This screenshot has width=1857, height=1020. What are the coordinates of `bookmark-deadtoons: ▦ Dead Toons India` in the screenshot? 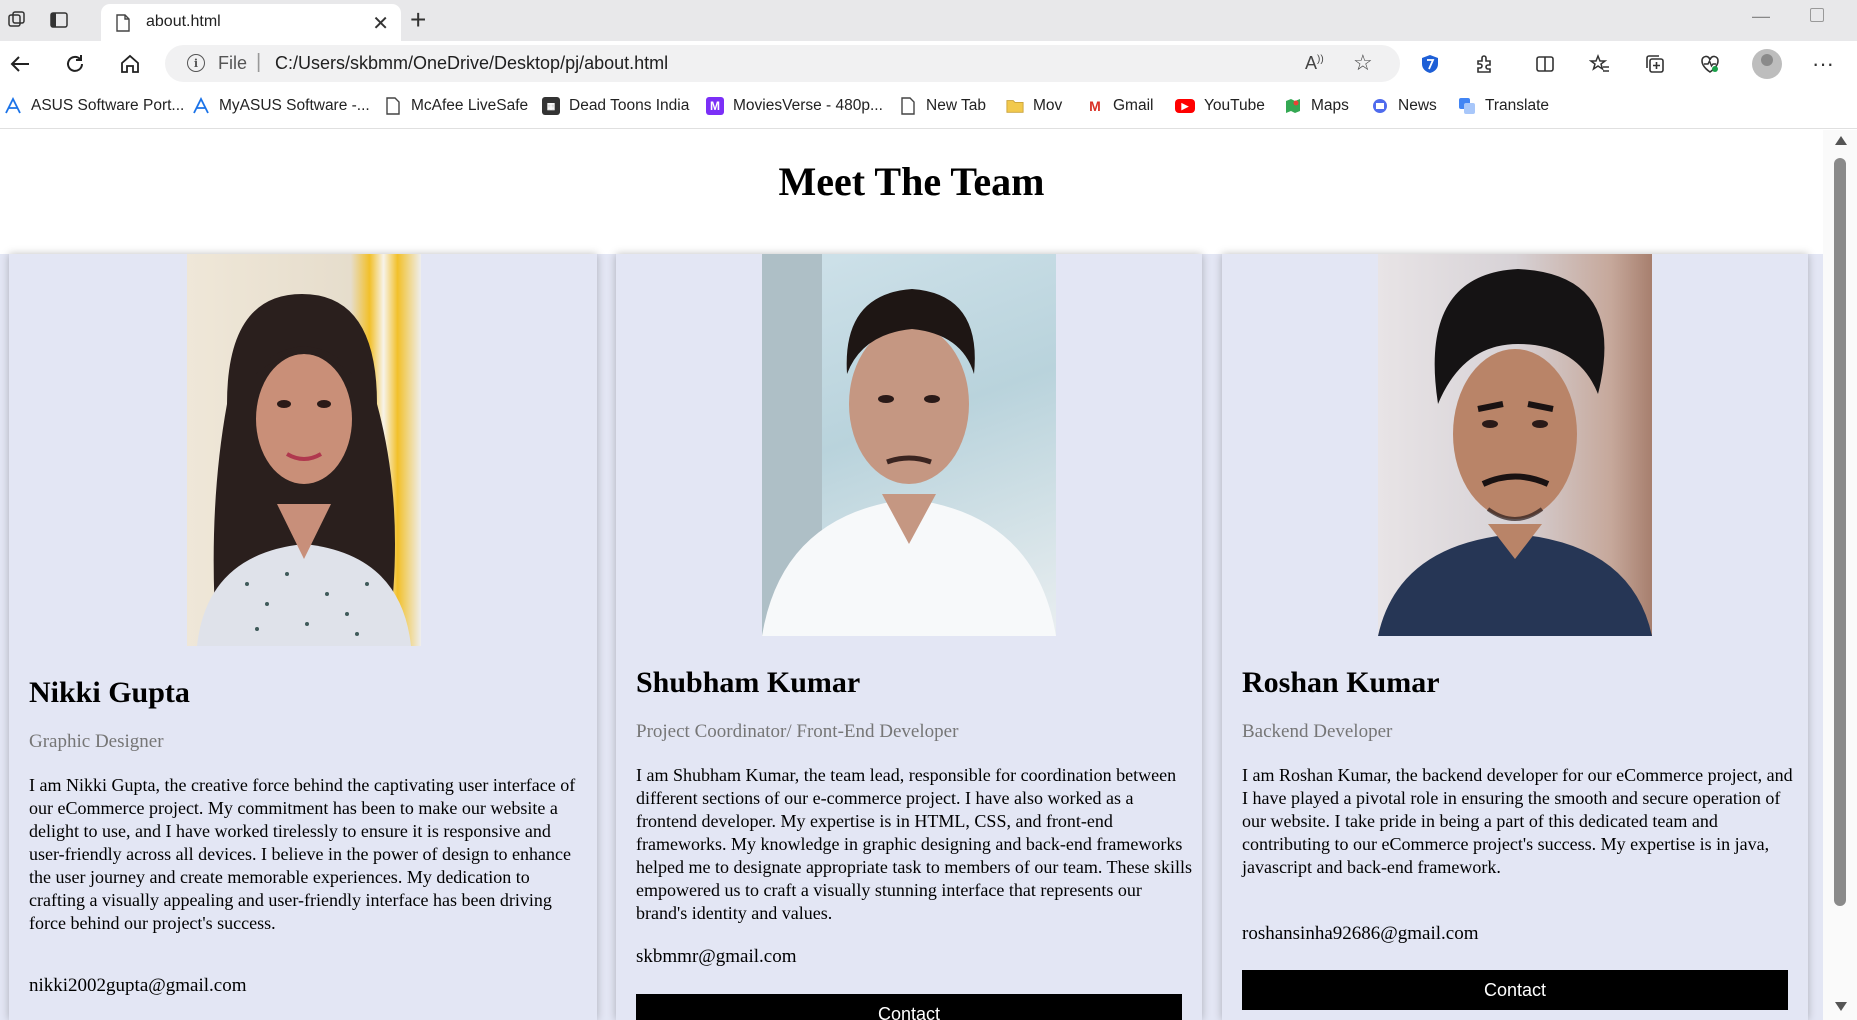 It's located at (615, 106).